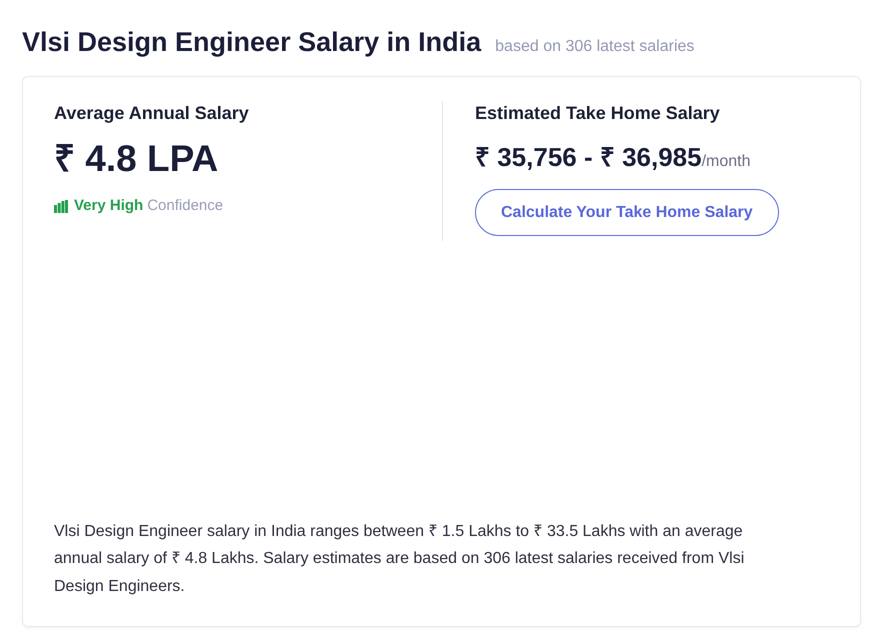 The height and width of the screenshot is (632, 876). What do you see at coordinates (185, 206) in the screenshot?
I see `confidence-label: Confidence` at bounding box center [185, 206].